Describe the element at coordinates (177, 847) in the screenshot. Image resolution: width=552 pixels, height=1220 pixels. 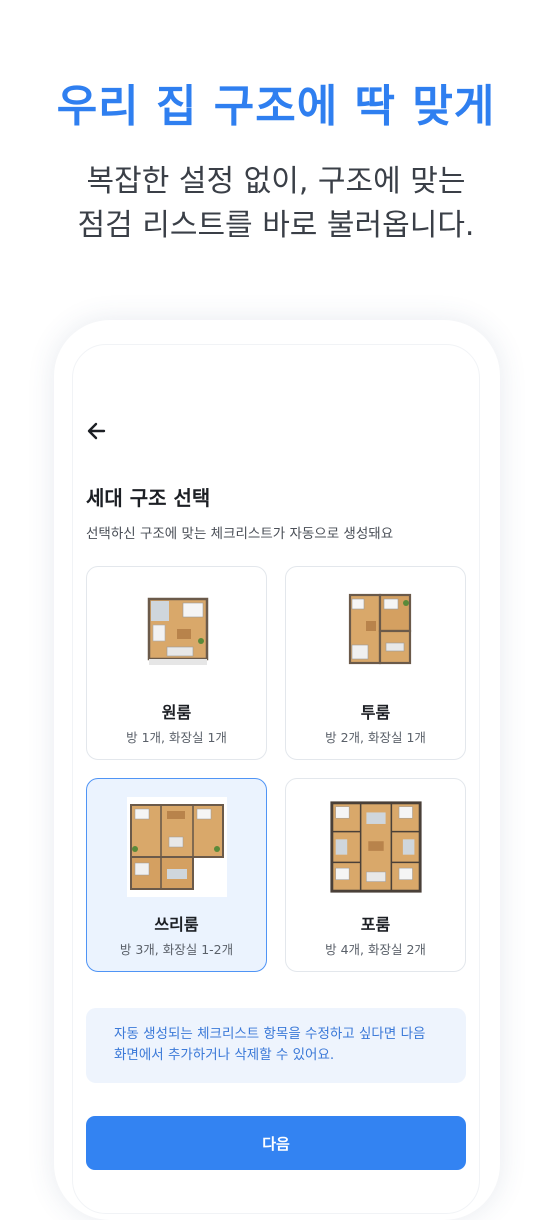
I see `floorplan-three-room-image` at that location.